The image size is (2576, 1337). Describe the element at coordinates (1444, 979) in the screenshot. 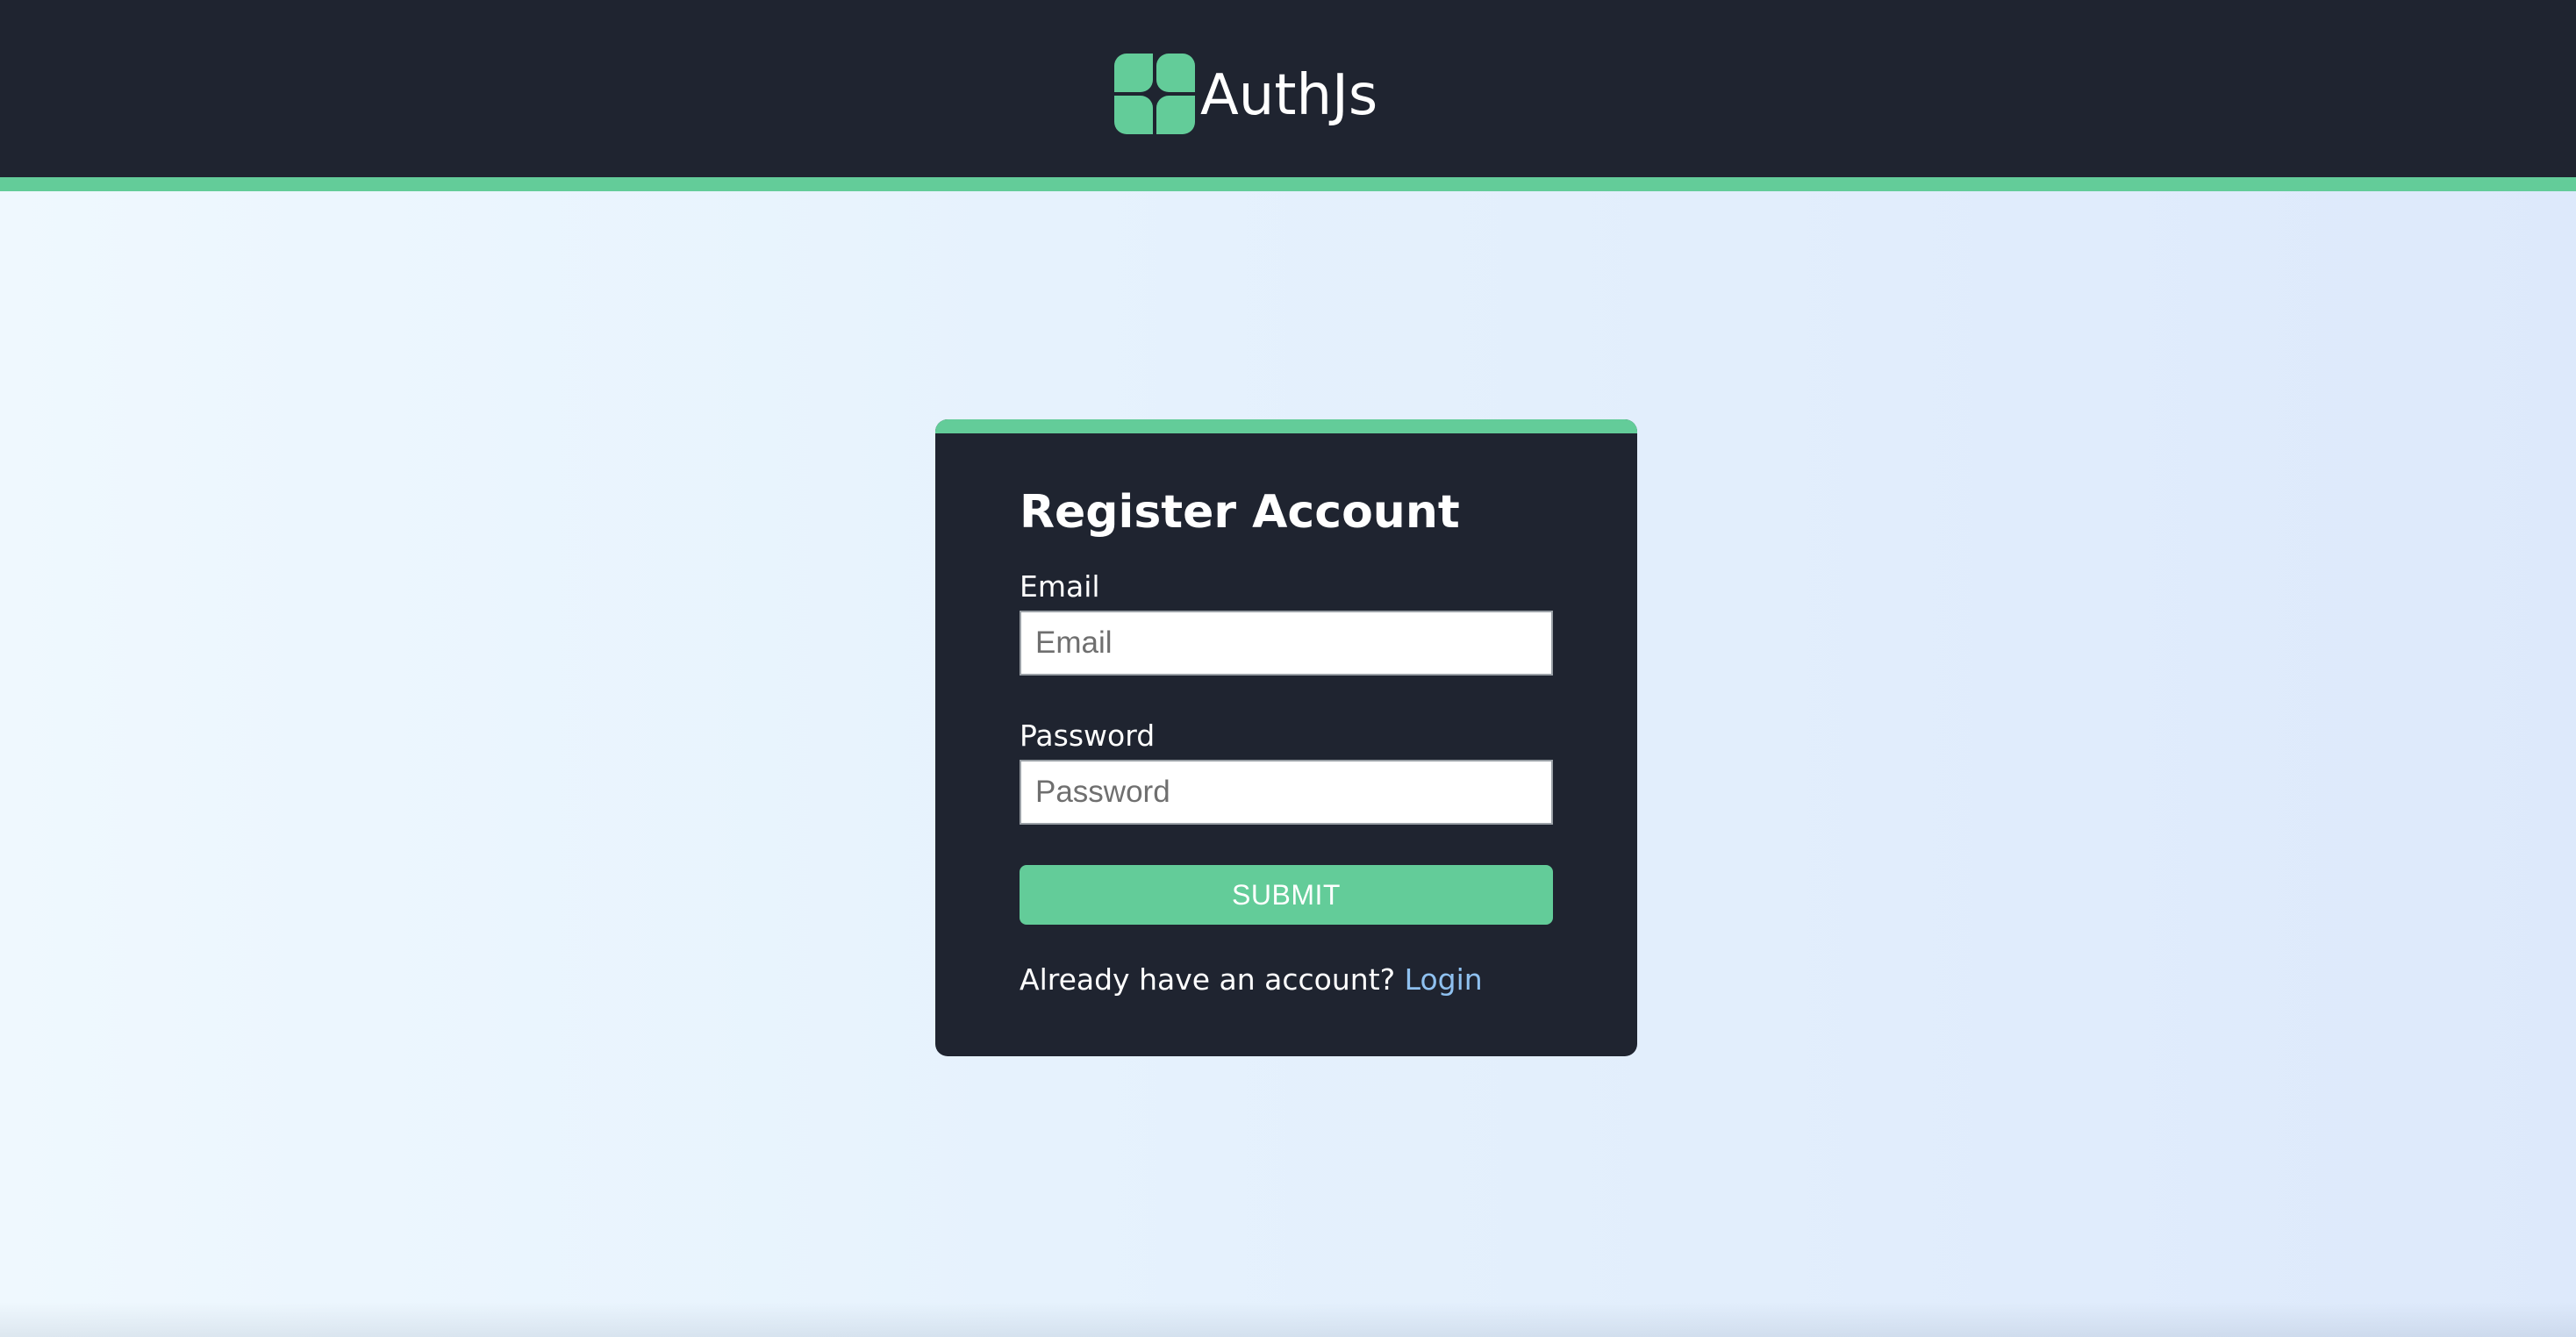

I see `login-link: Login` at that location.